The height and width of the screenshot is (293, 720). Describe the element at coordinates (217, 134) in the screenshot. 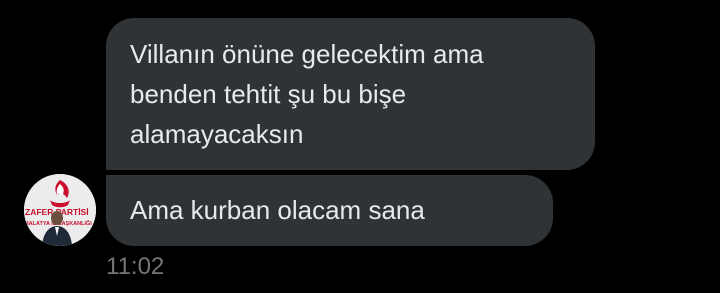

I see `message-line: alamayacaksın` at that location.